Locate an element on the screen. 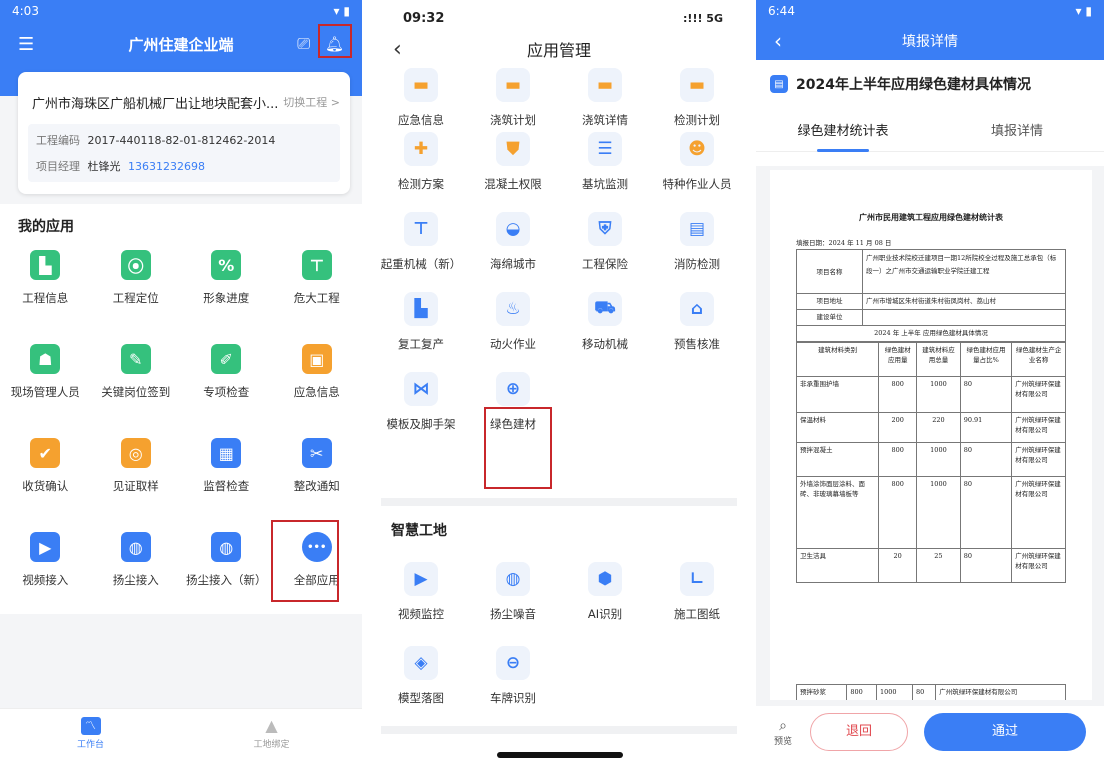  signal-icon: :!!! 5G is located at coordinates (703, 18).